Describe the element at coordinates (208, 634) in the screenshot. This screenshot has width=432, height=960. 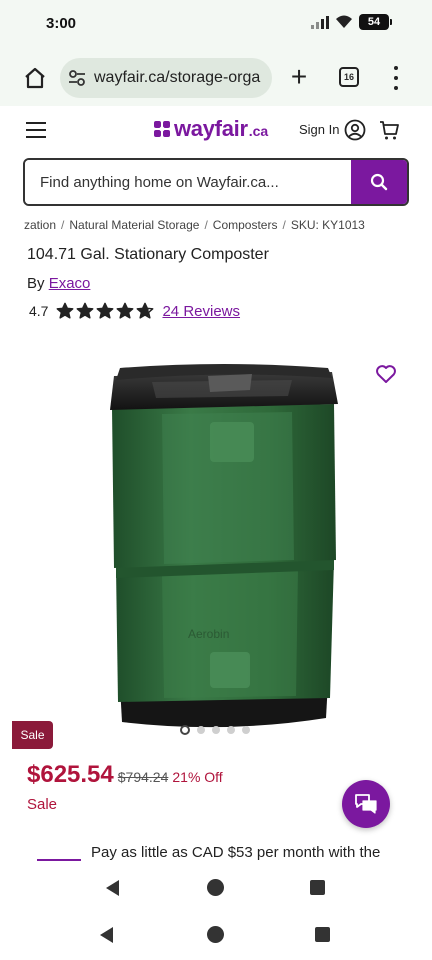
I see `svg-text: Aerobin` at that location.